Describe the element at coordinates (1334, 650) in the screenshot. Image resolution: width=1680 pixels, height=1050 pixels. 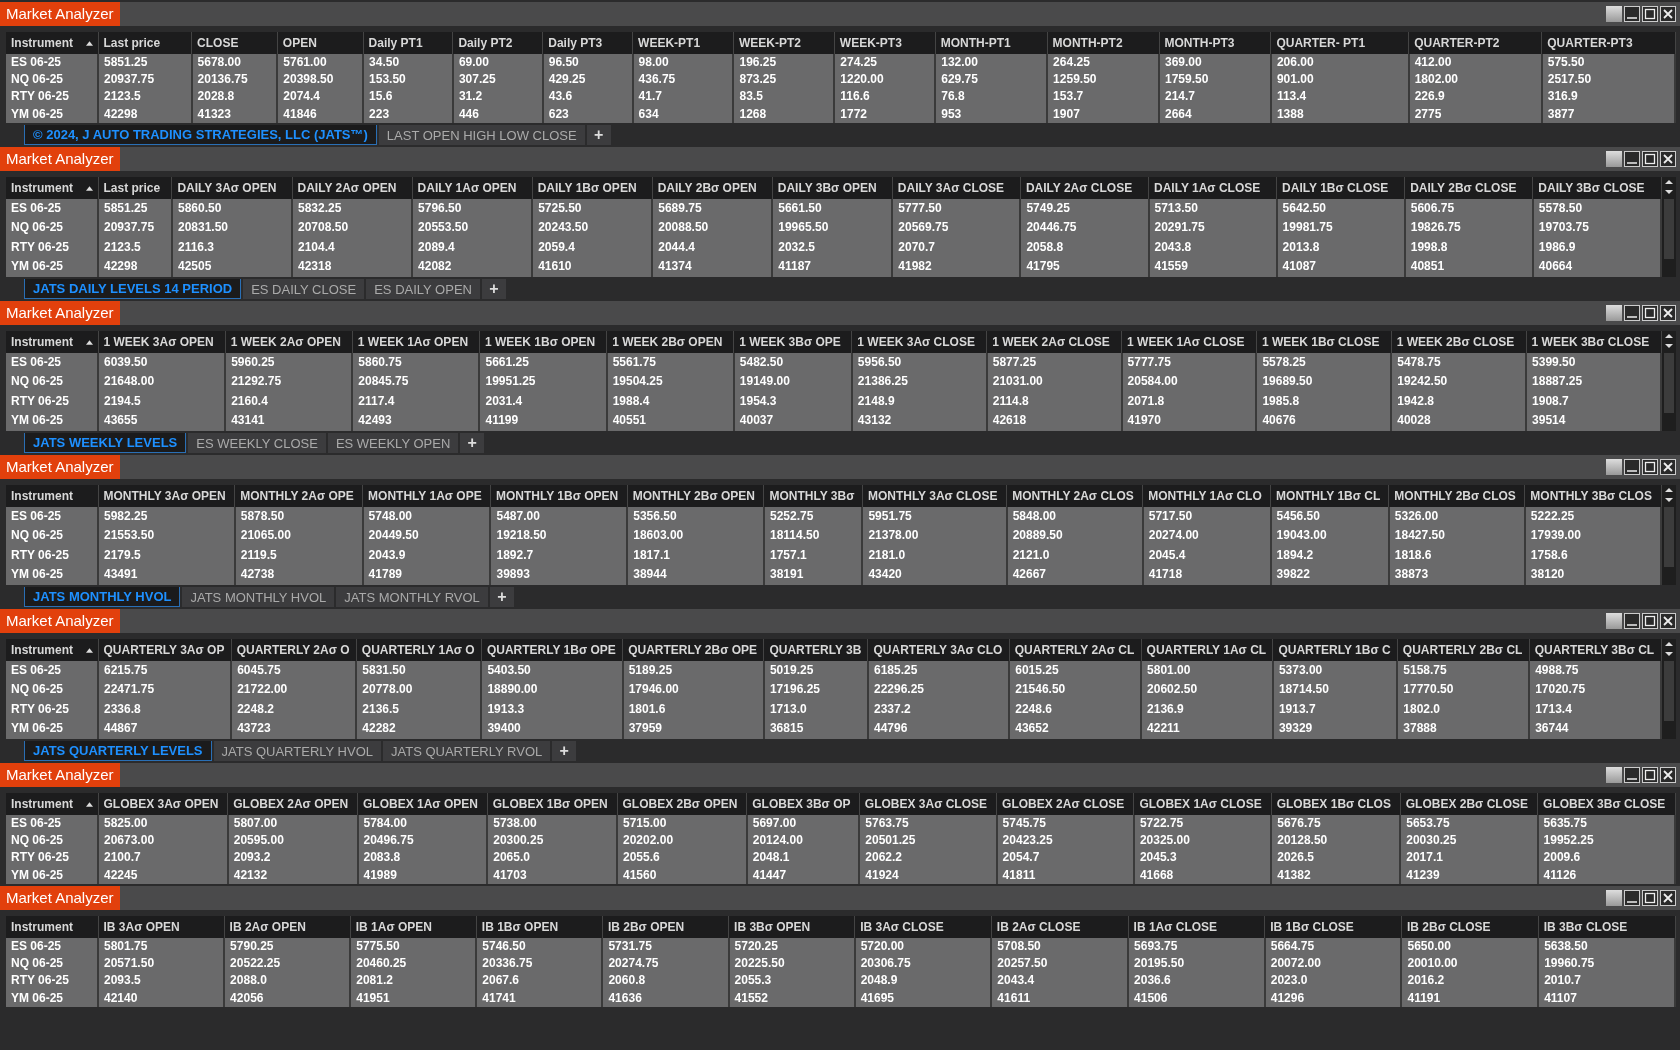
I see `column-header: QUARTERLY 1Bσ C` at that location.